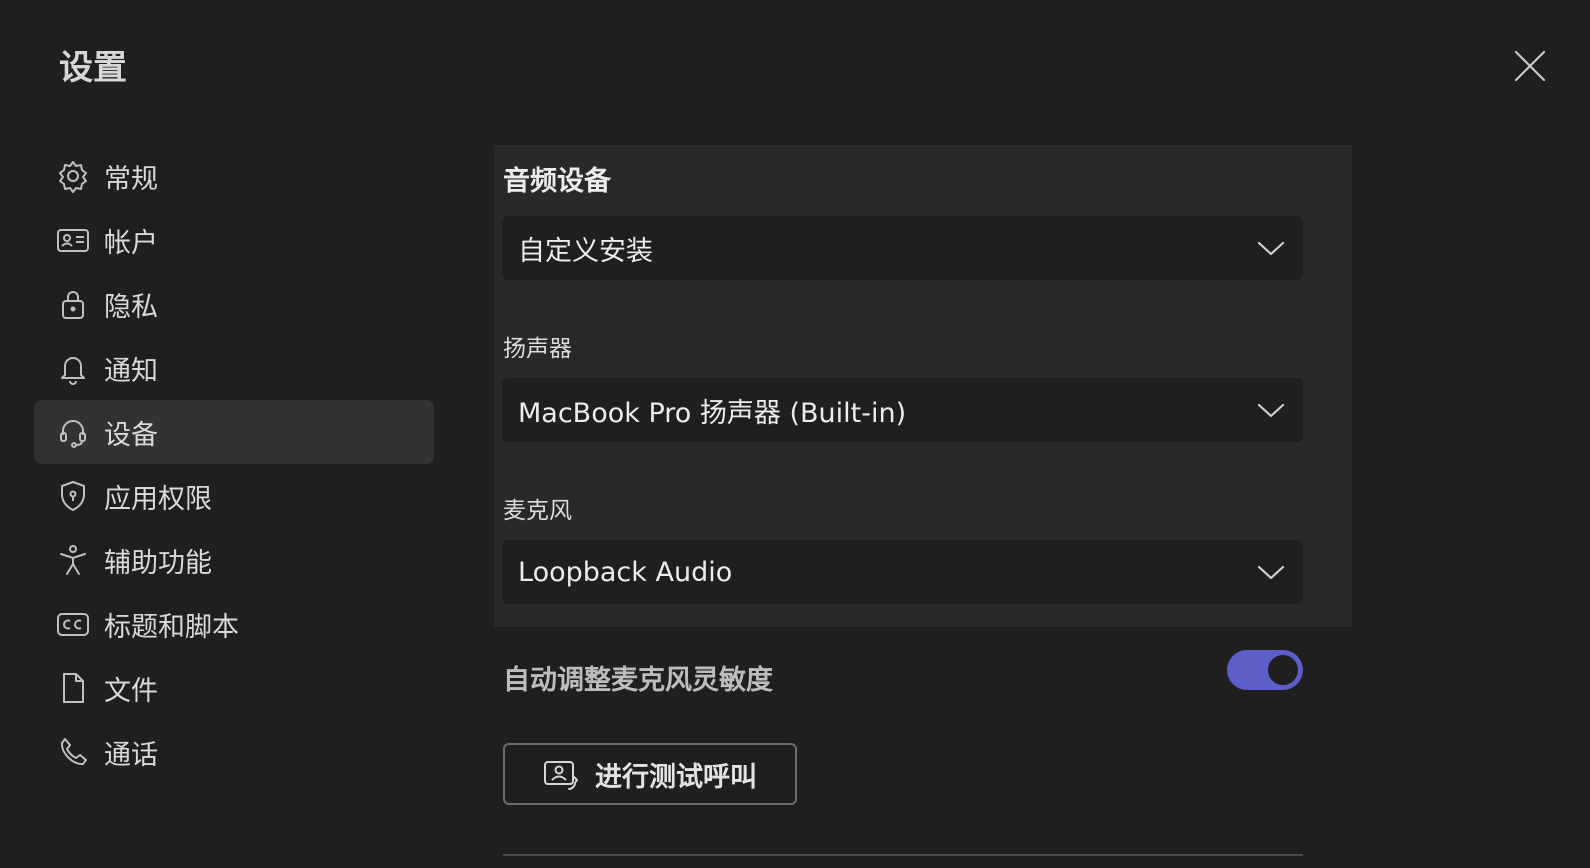  What do you see at coordinates (1265, 670) in the screenshot?
I see `auto-adjust-mic-toggle` at bounding box center [1265, 670].